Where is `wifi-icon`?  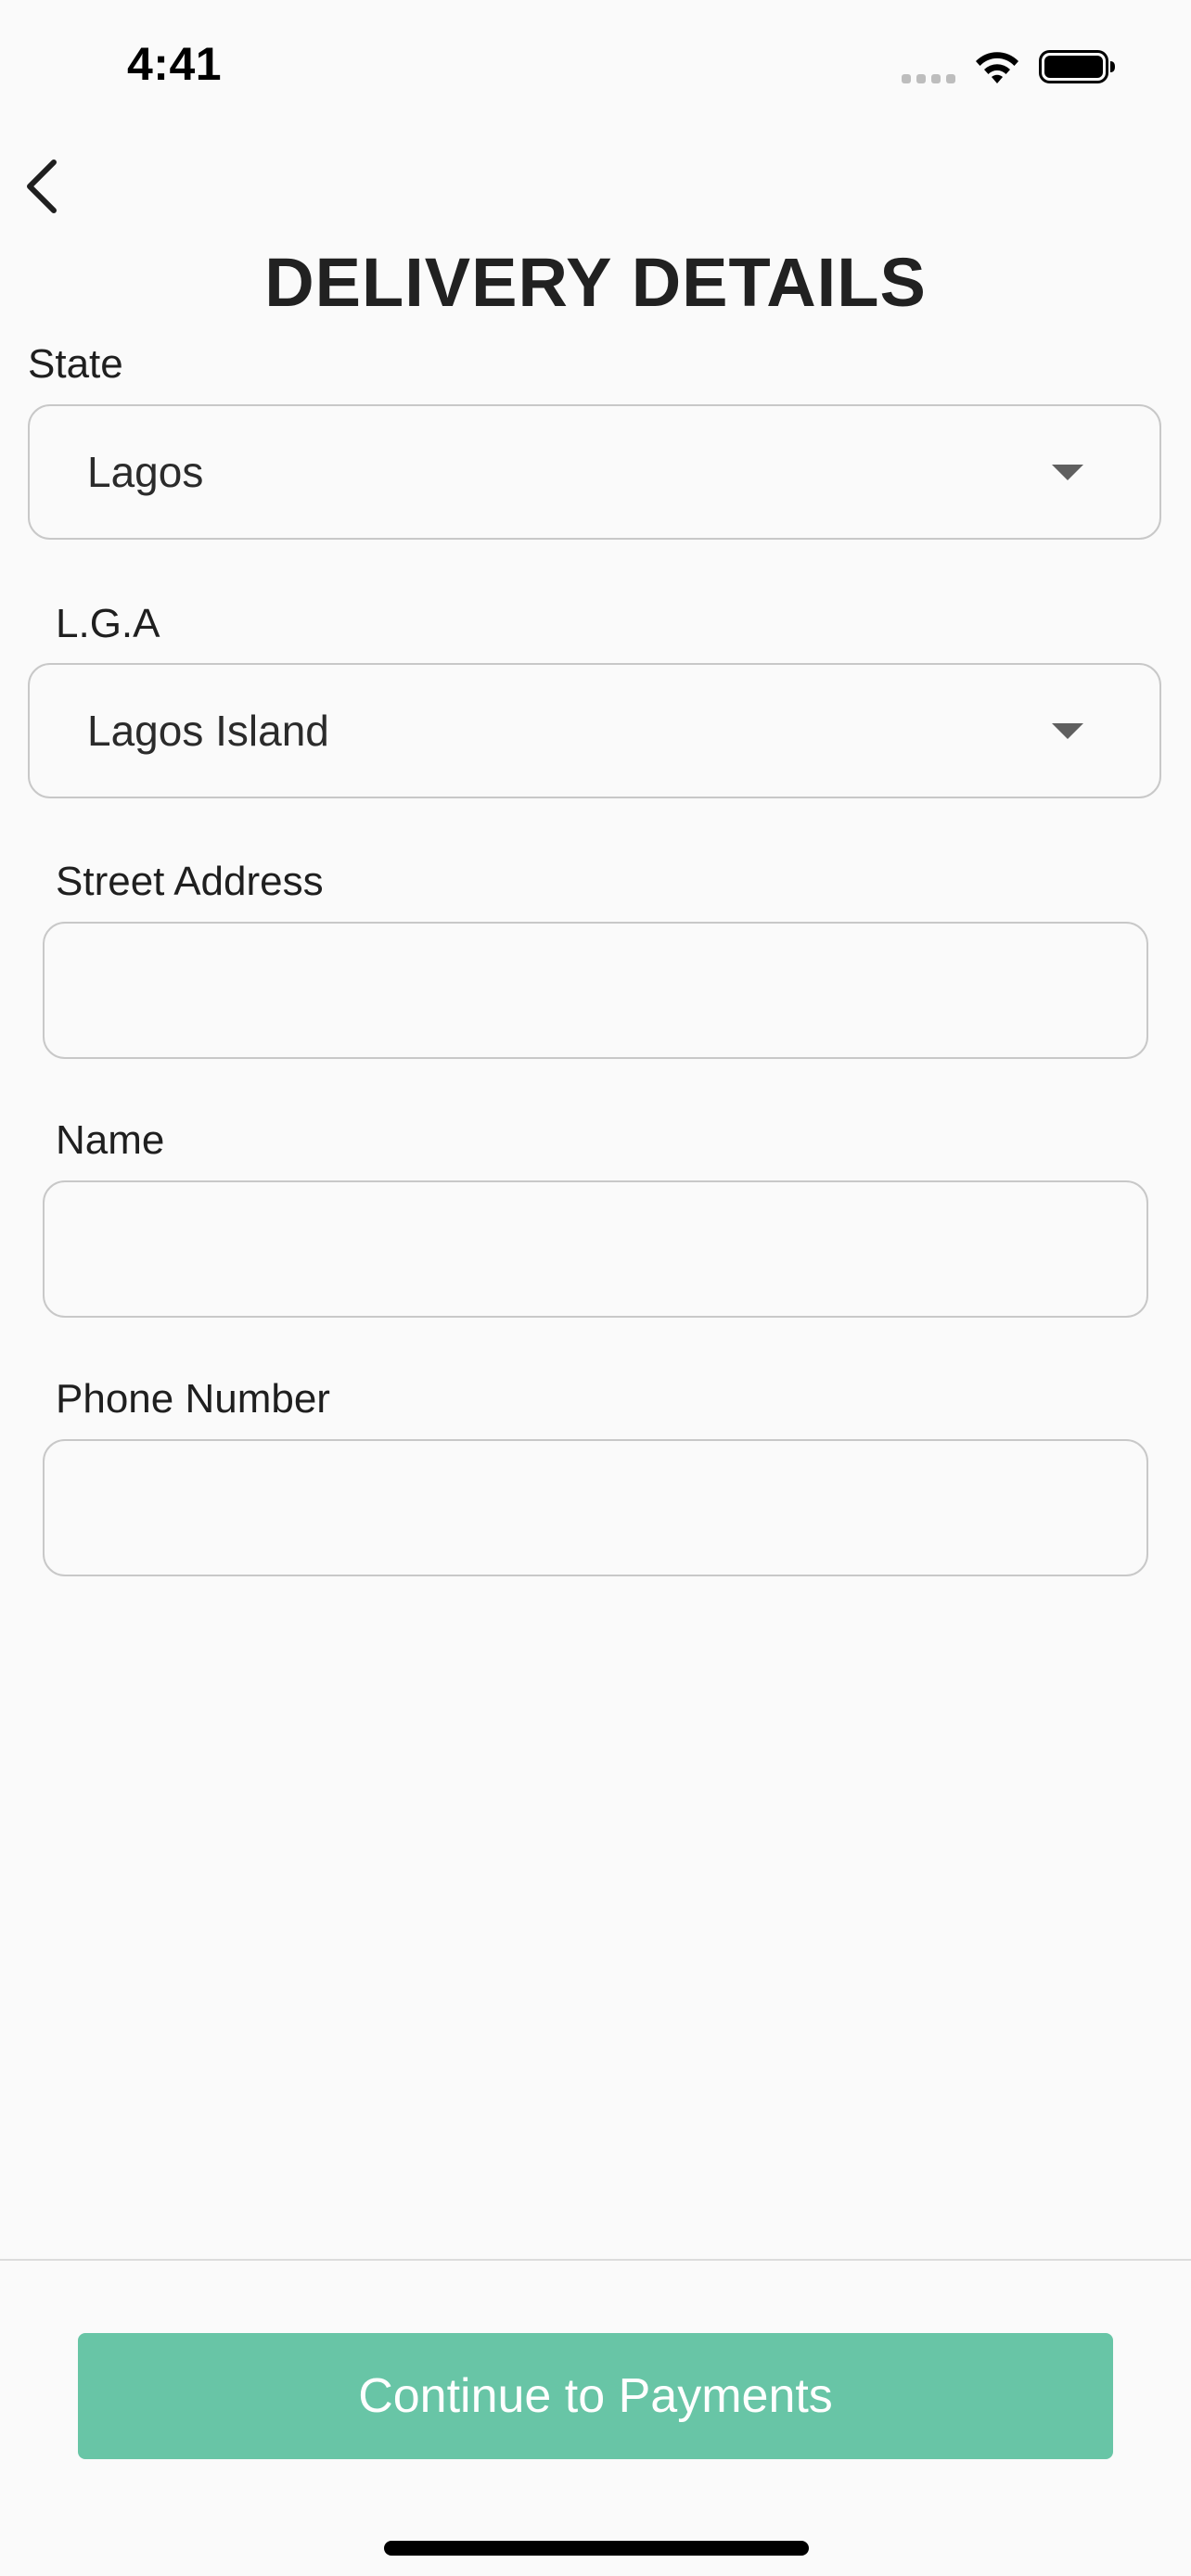
wifi-icon is located at coordinates (997, 67).